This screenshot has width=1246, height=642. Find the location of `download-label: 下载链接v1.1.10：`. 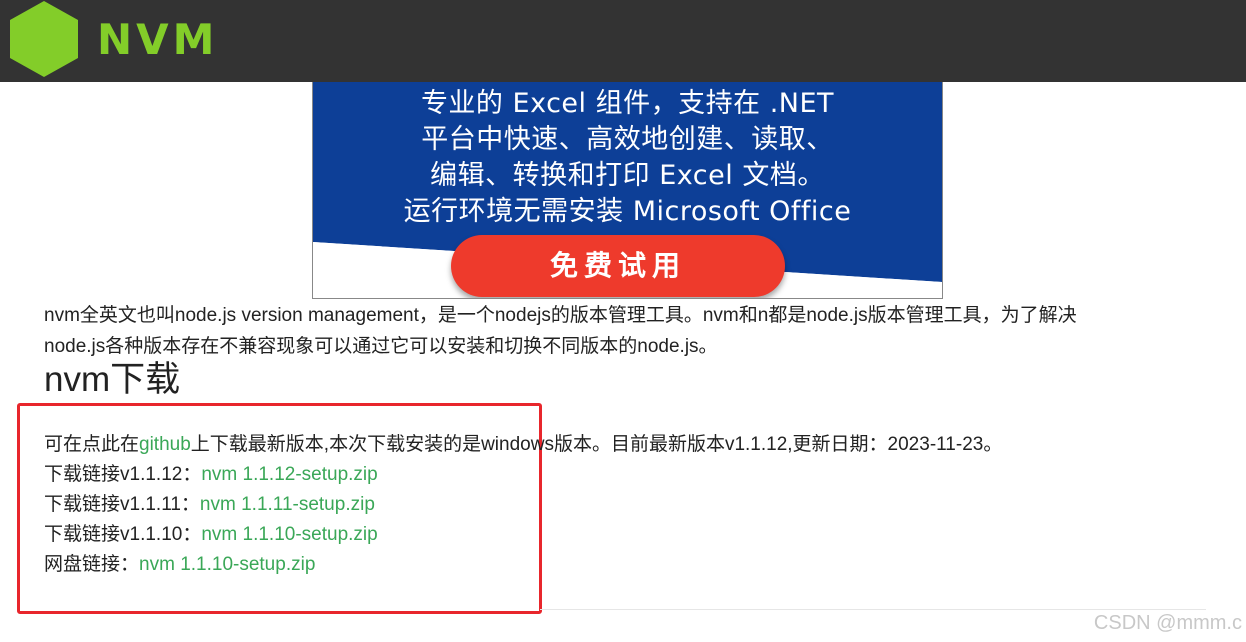

download-label: 下载链接v1.1.10： is located at coordinates (123, 534).